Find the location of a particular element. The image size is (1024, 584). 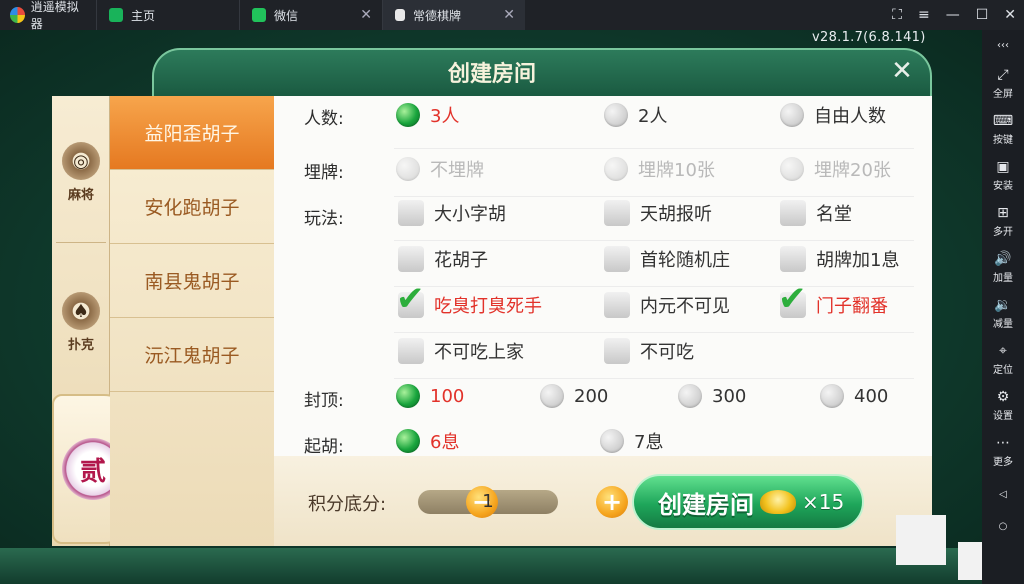

toolbar-volume-up: 🔊 加量 is located at coordinates (1003, 267).